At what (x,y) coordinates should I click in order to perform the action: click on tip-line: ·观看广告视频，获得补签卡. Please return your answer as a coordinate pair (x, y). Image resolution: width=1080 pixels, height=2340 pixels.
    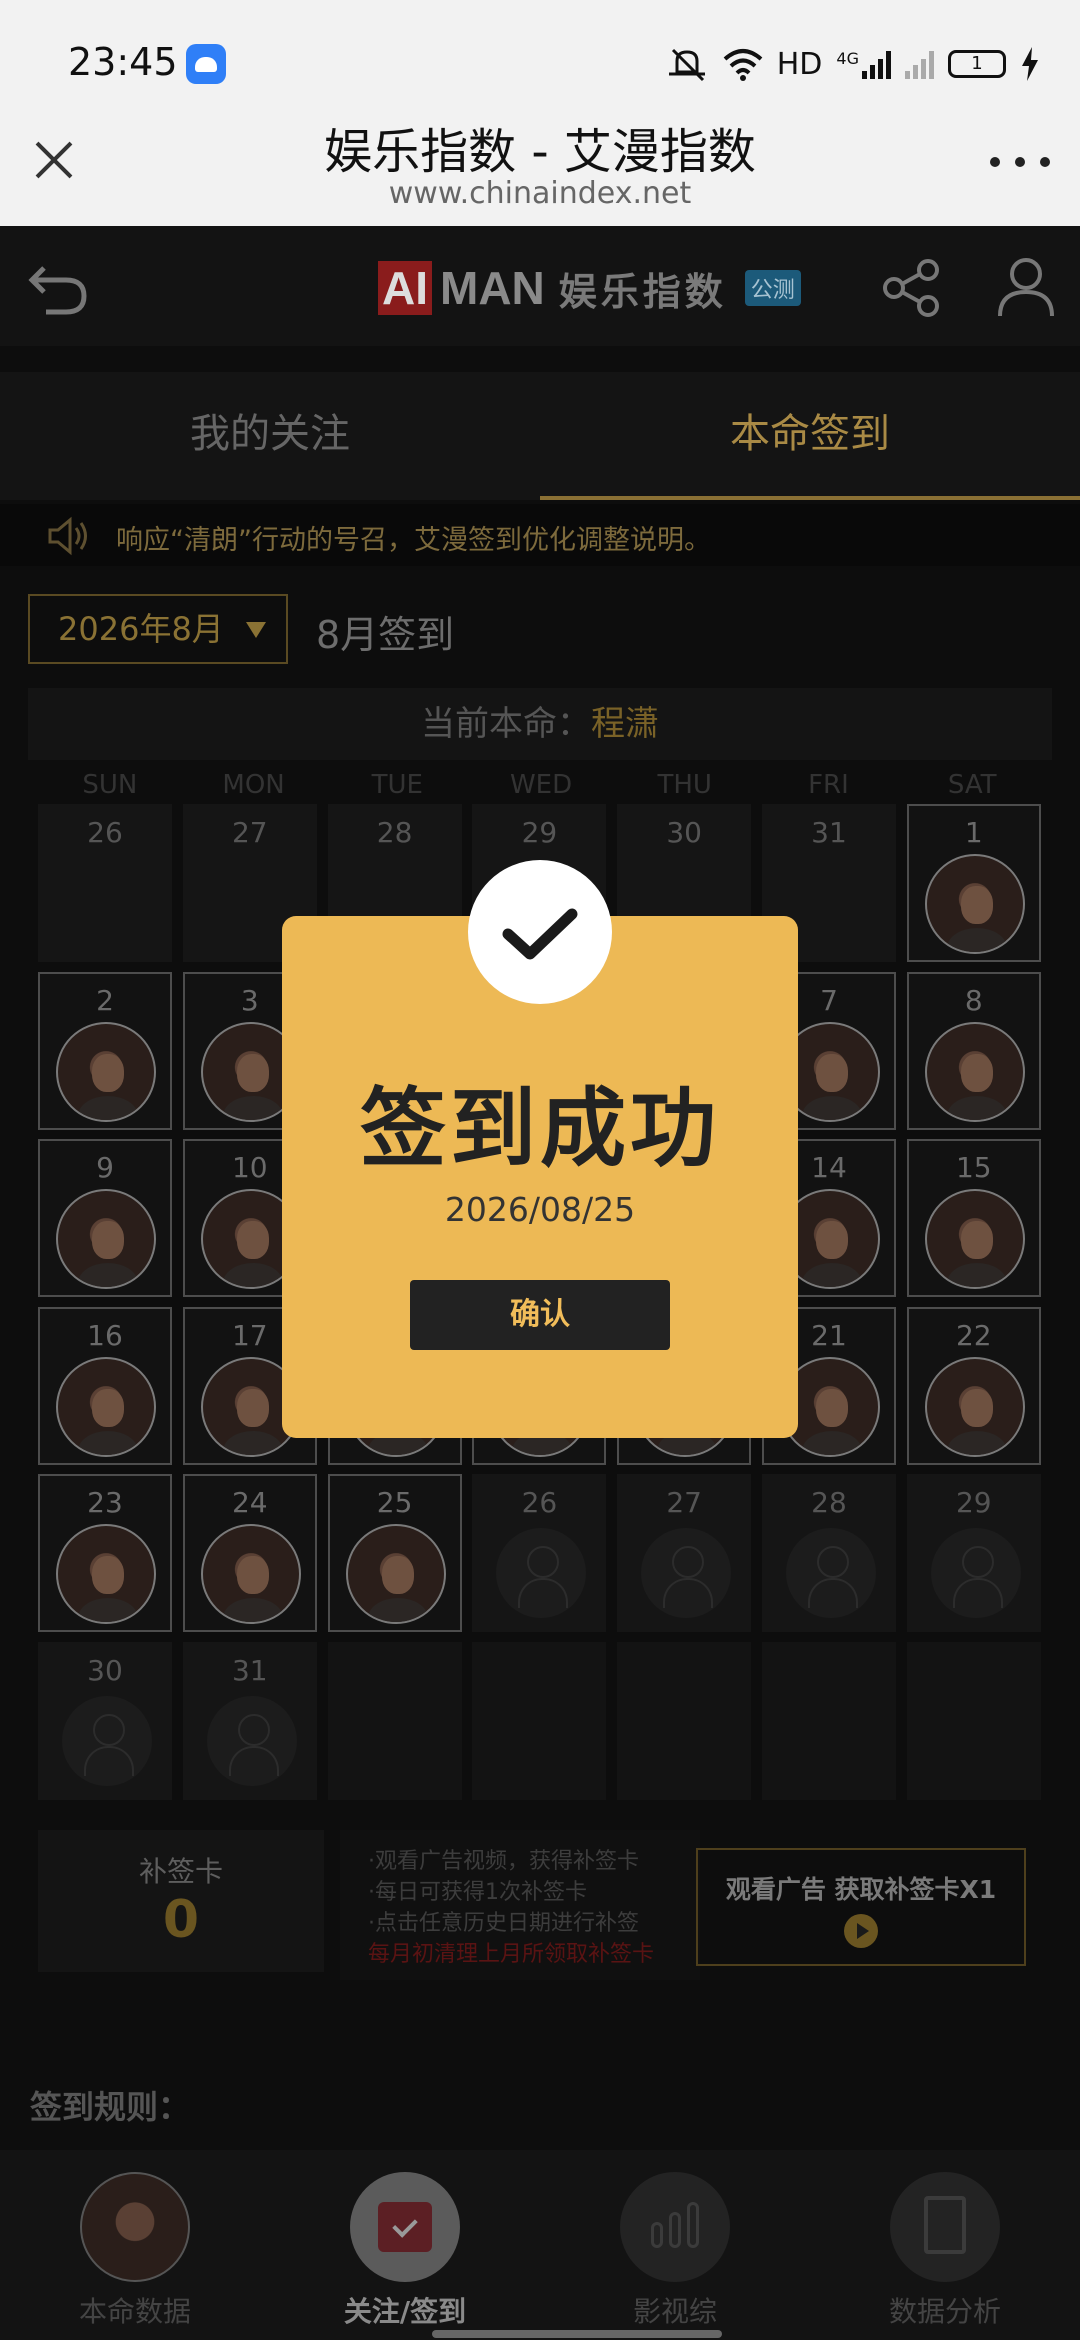
    Looking at the image, I should click on (503, 1861).